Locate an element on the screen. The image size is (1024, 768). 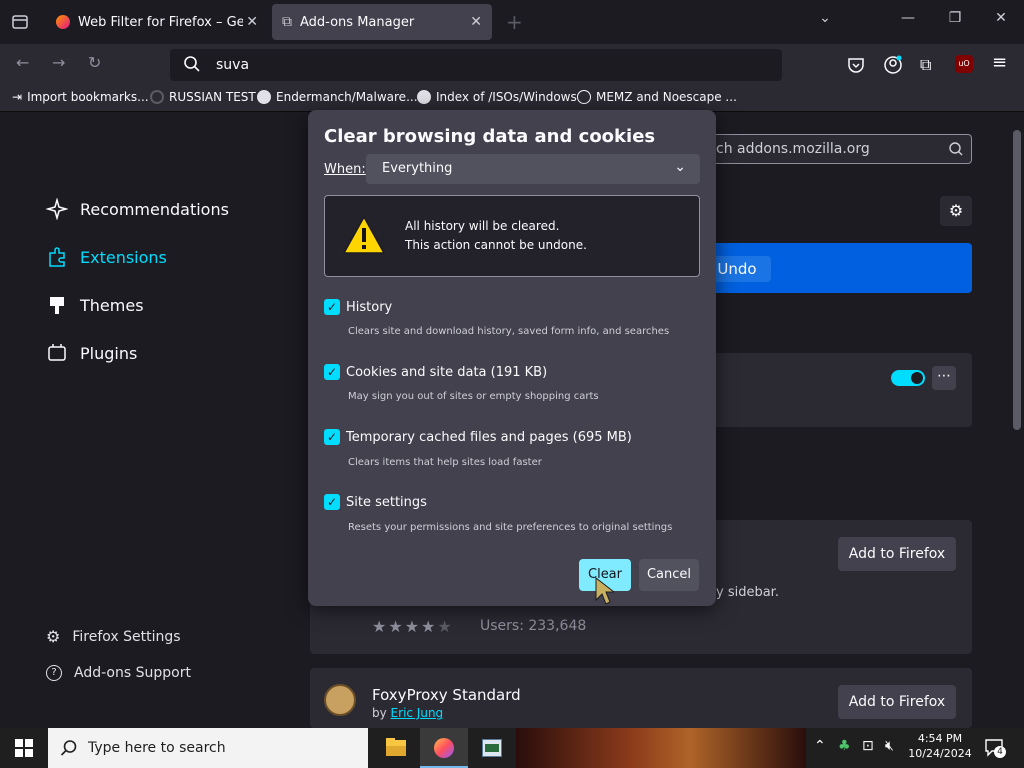
sidebar-item-extensions: Extensions is located at coordinates (106, 257).